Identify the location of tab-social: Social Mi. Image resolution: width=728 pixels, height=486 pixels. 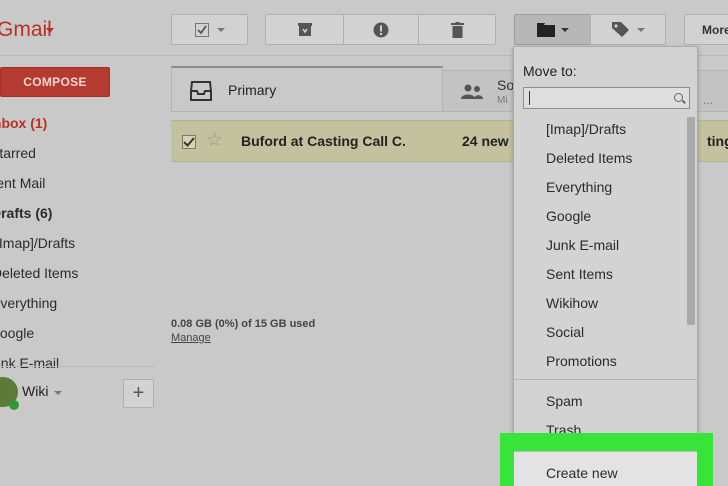
(479, 90).